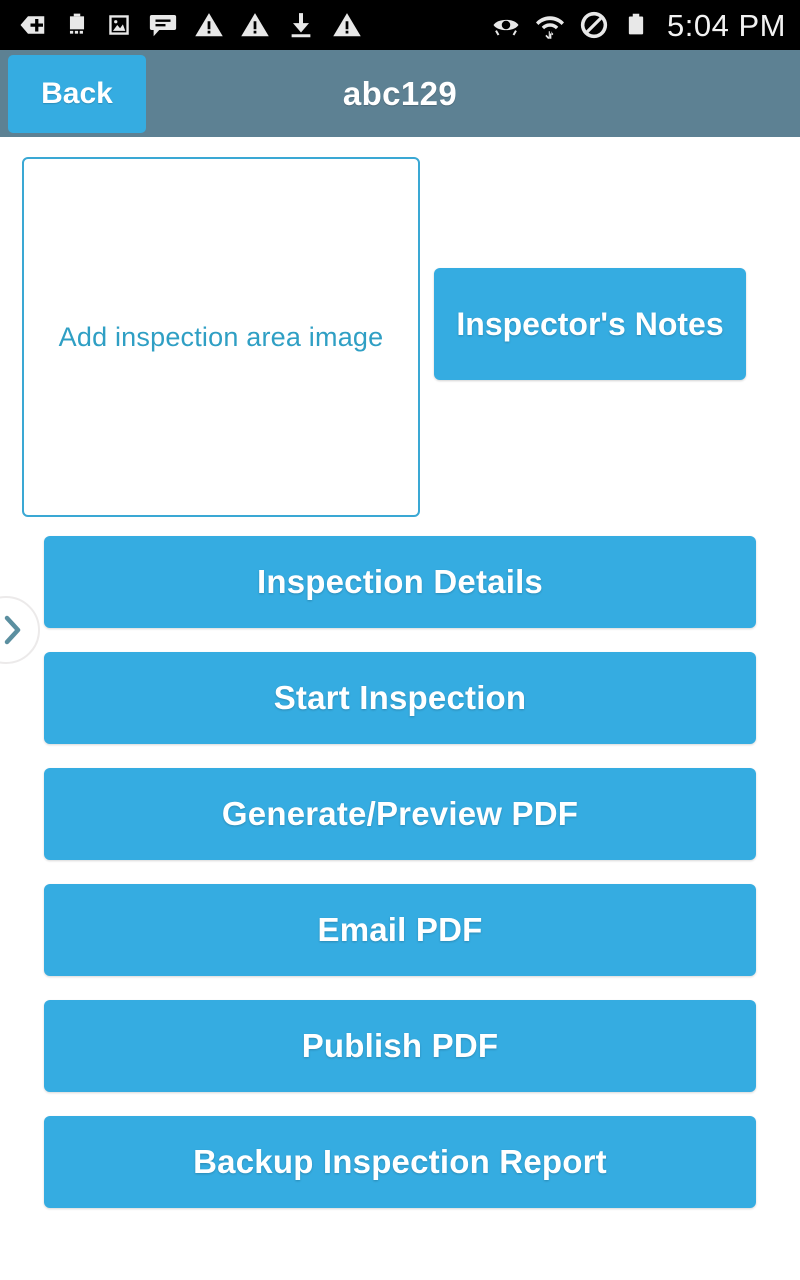 Image resolution: width=800 pixels, height=1280 pixels. Describe the element at coordinates (400, 1162) in the screenshot. I see `backup-inspection-report-button: Backup Inspection Report` at that location.